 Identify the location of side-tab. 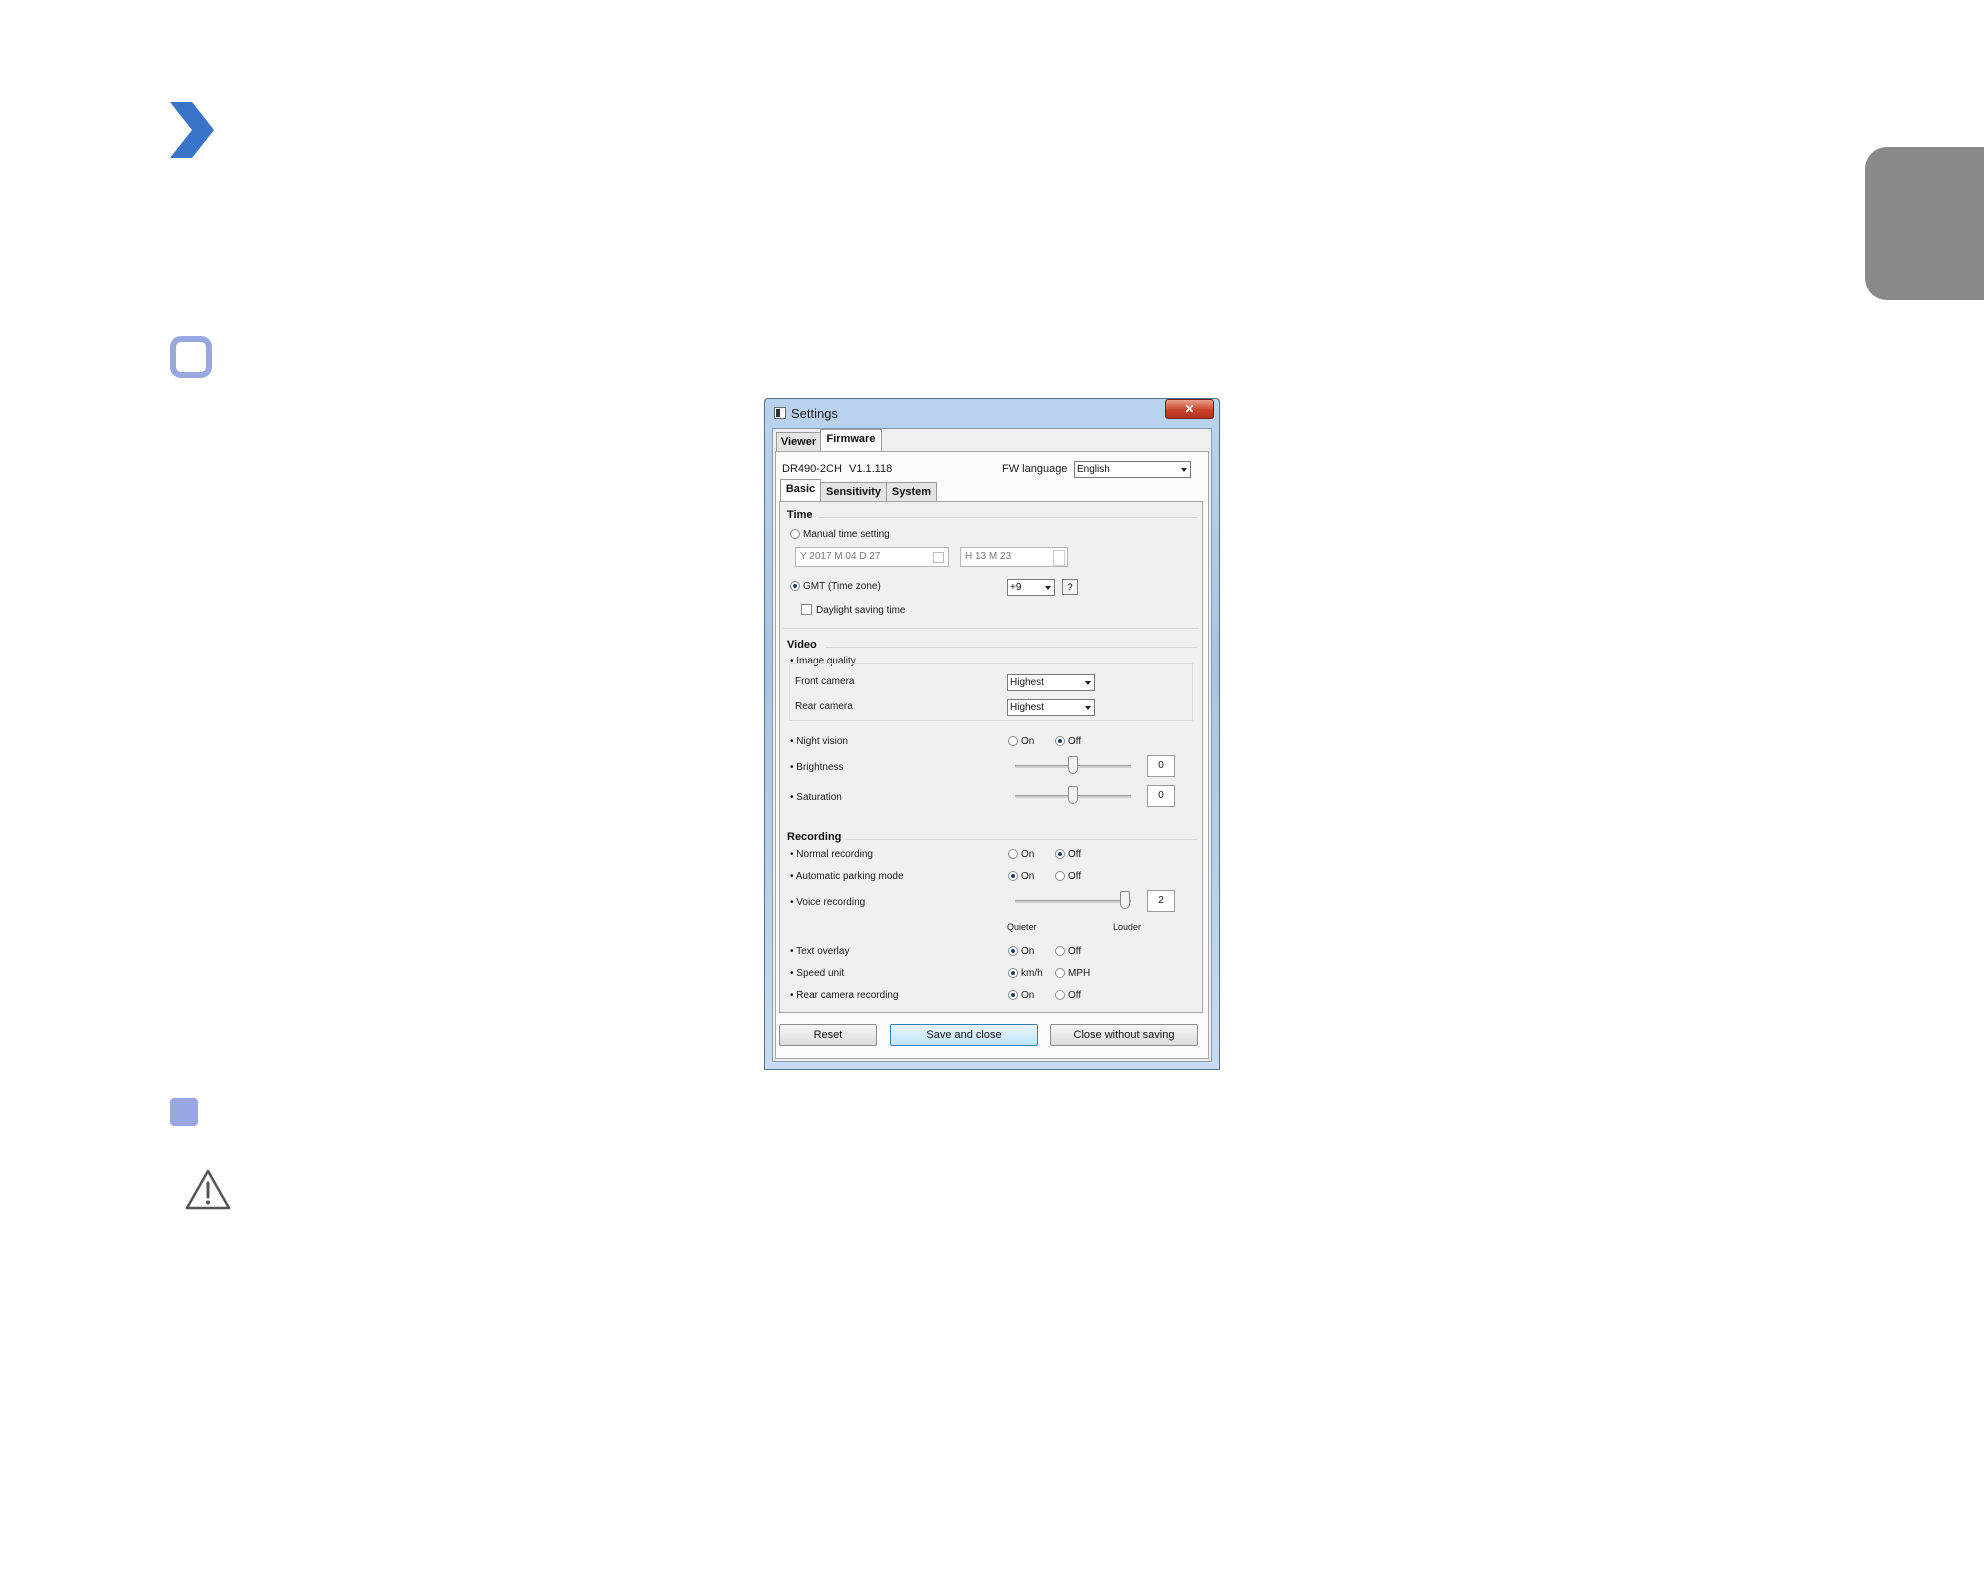
(1924, 223).